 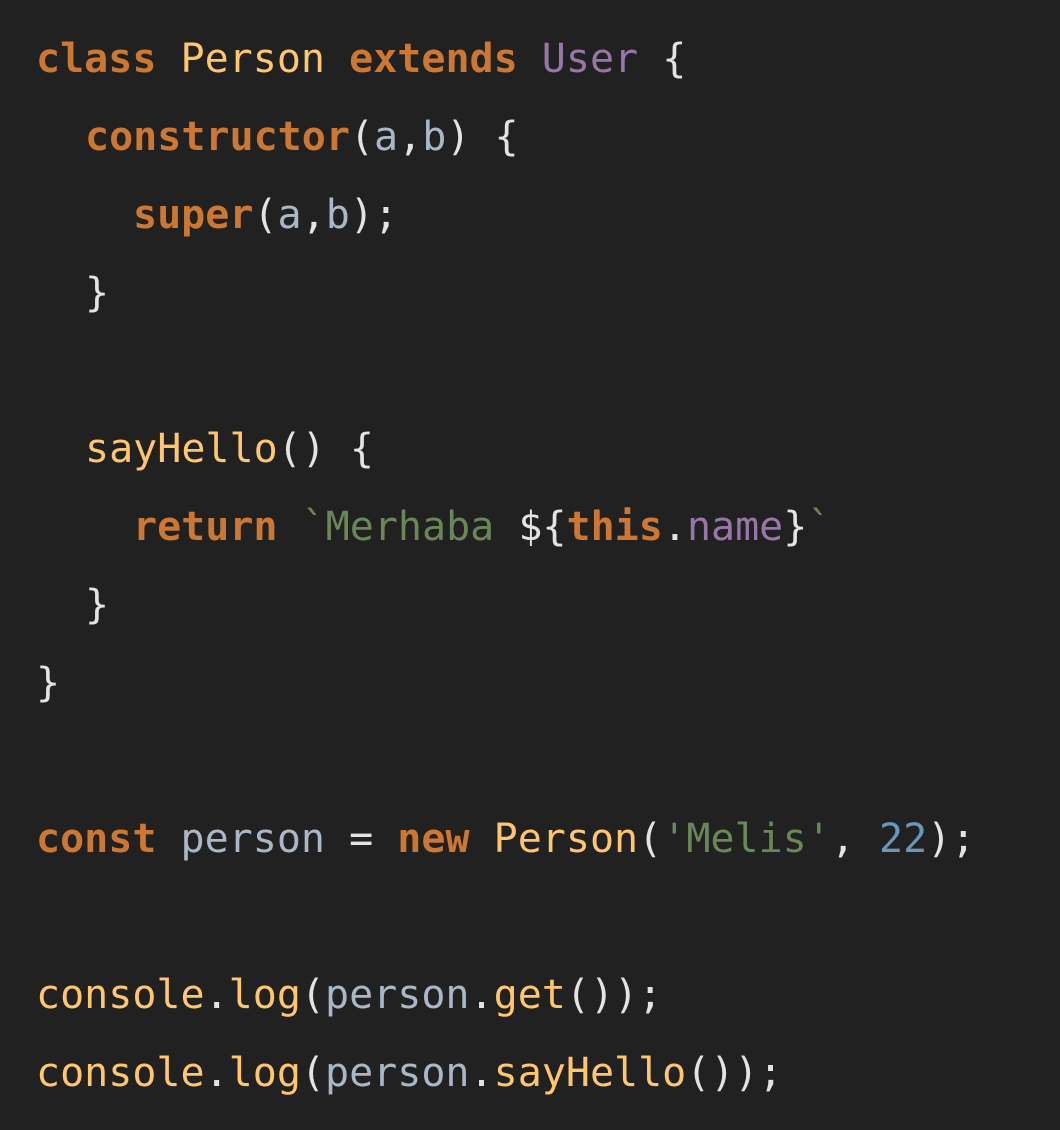 I want to click on code-line-7: return `Merhaba ${this.name}`, so click(x=548, y=527).